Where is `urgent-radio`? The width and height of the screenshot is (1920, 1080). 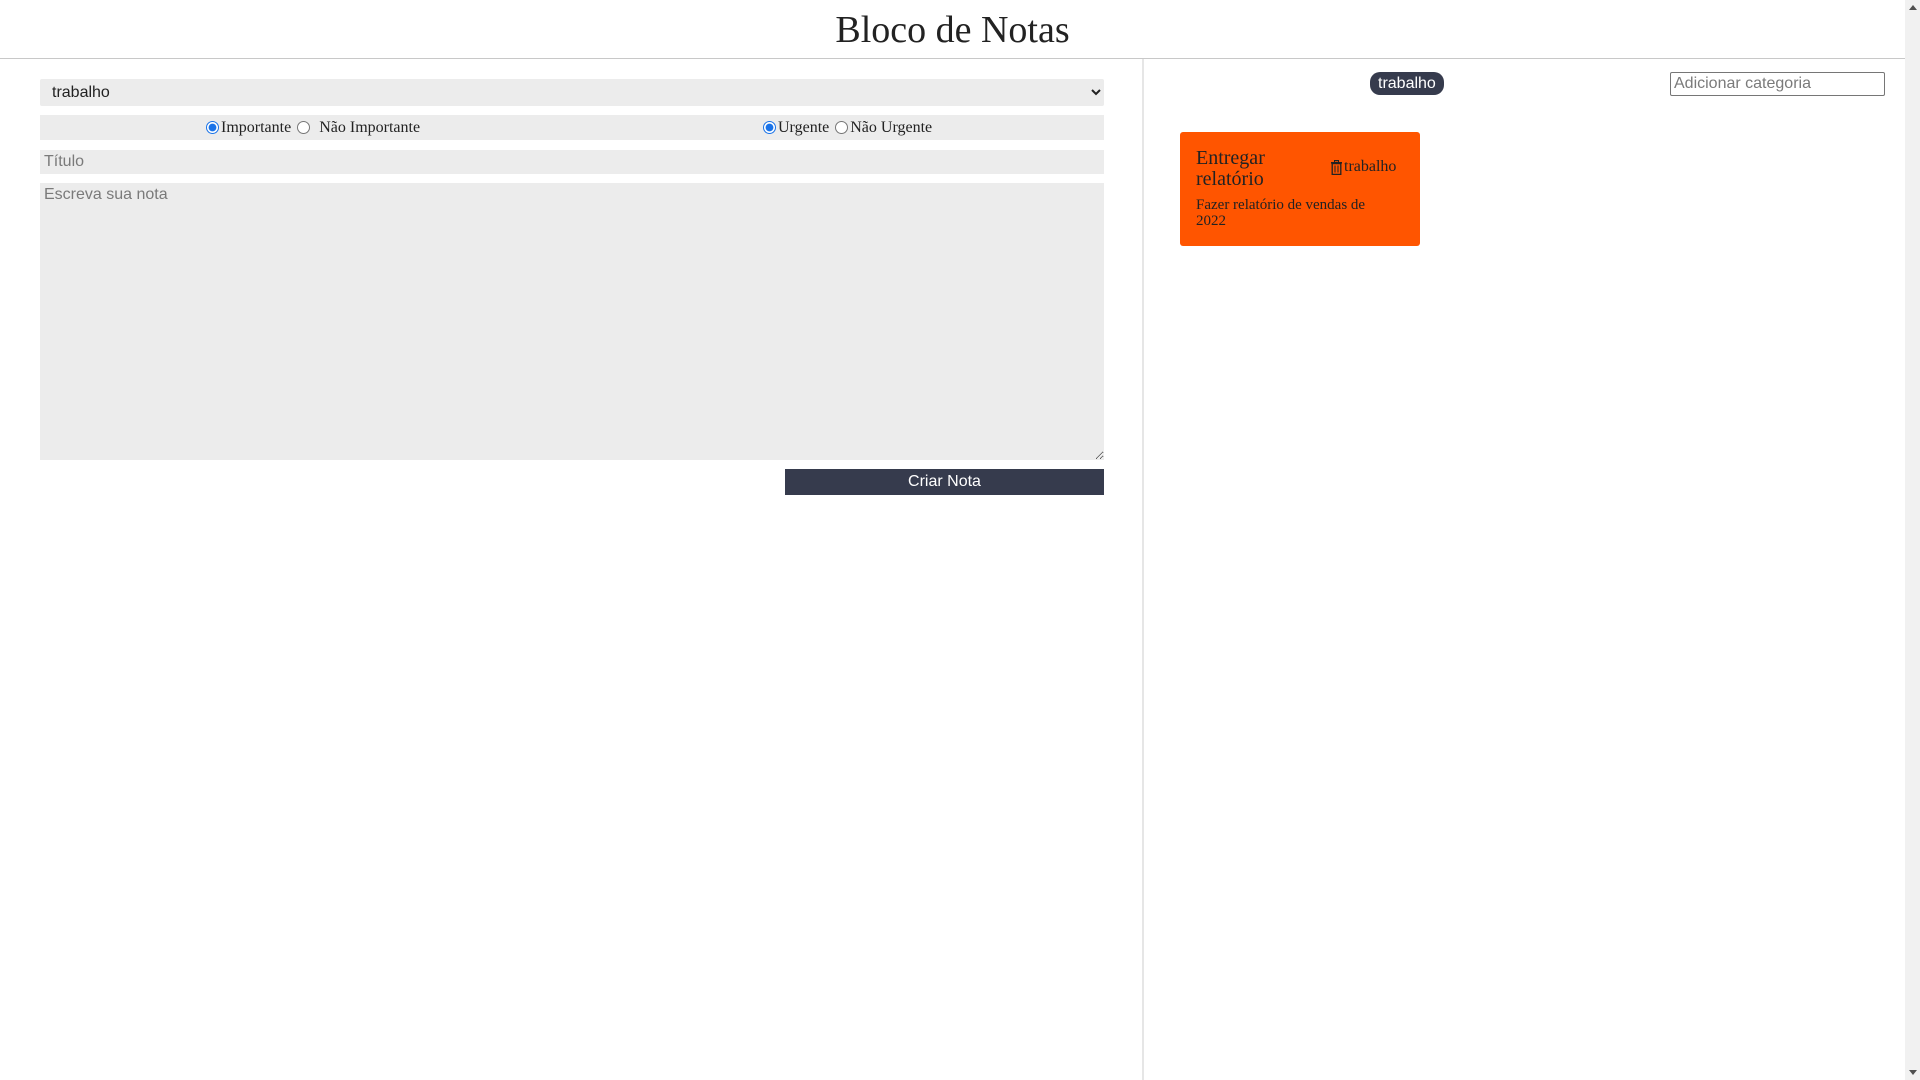
urgent-radio is located at coordinates (769, 127).